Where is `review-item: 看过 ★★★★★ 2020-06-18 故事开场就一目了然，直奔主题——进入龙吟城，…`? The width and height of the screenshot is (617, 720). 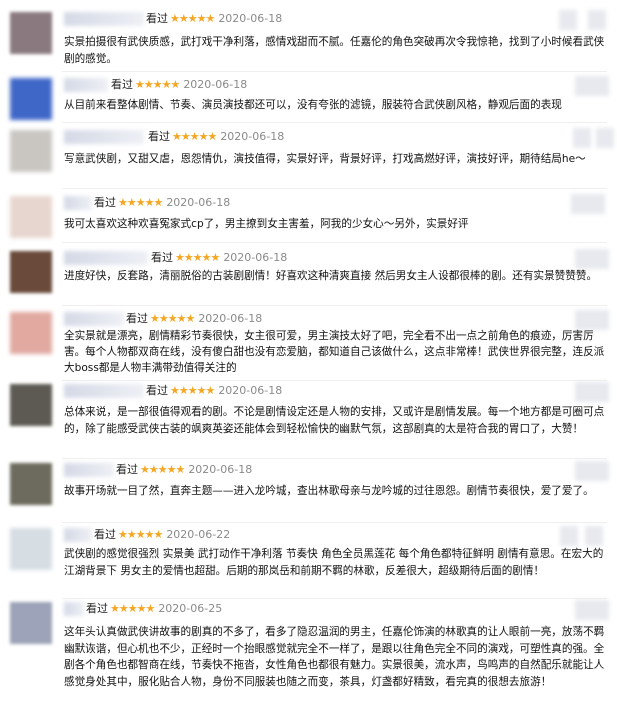 review-item: 看过 ★★★★★ 2020-06-18 故事开场就一目了然，直奔主题——进入龙吟城，… is located at coordinates (308, 491).